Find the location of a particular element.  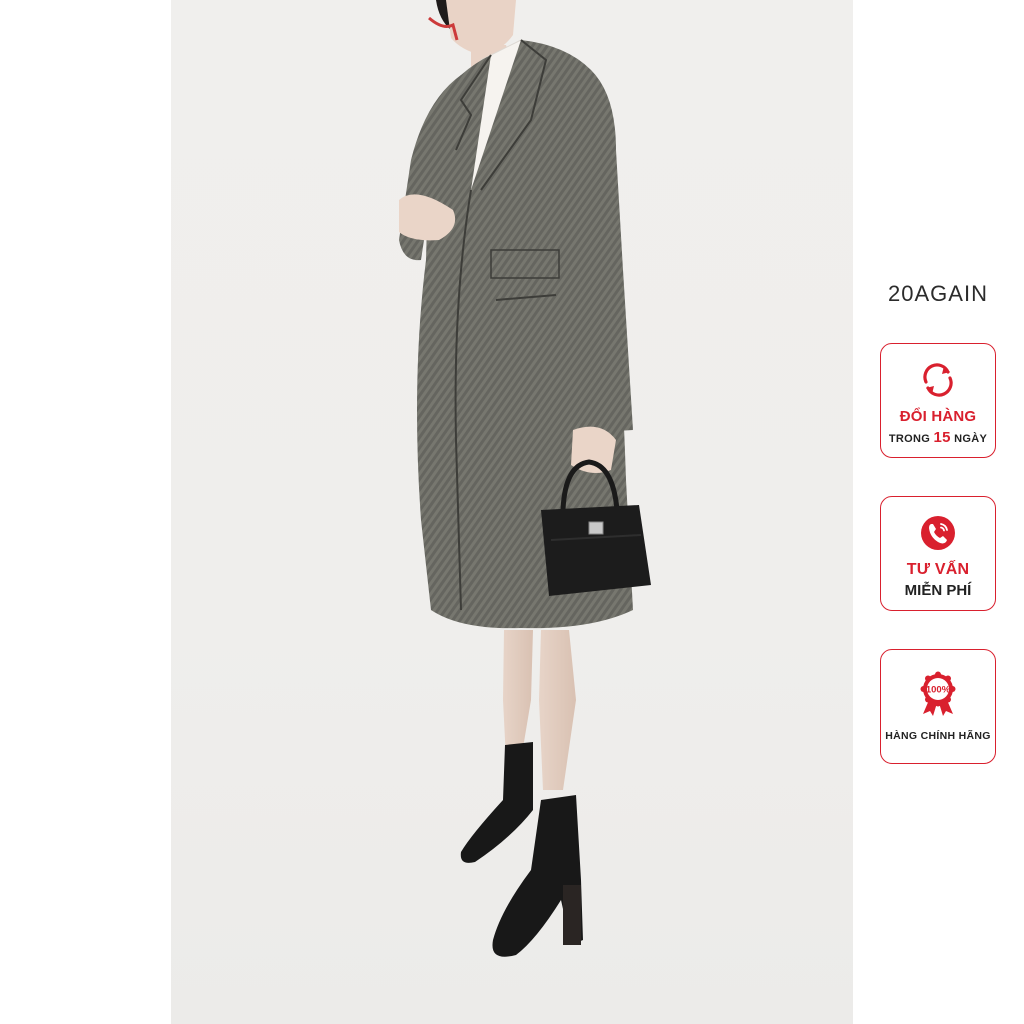

left-boot is located at coordinates (496, 802).